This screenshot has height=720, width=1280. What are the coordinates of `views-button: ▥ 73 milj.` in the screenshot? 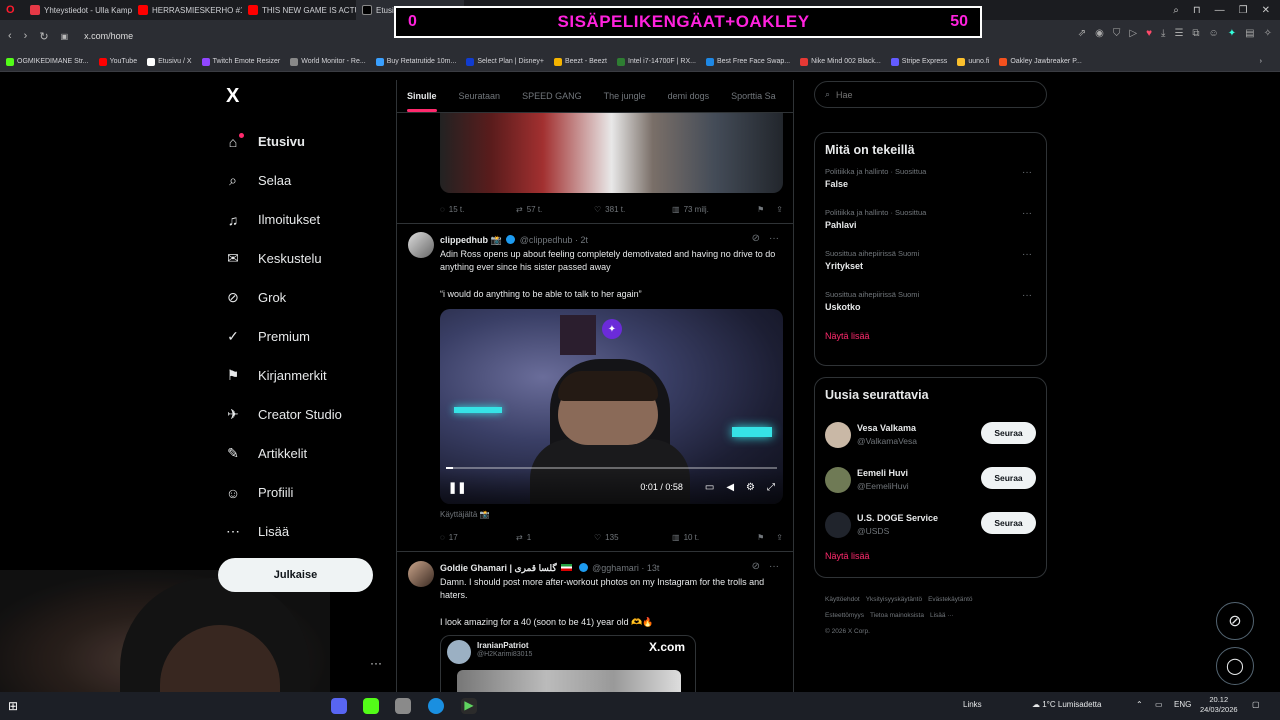 It's located at (714, 209).